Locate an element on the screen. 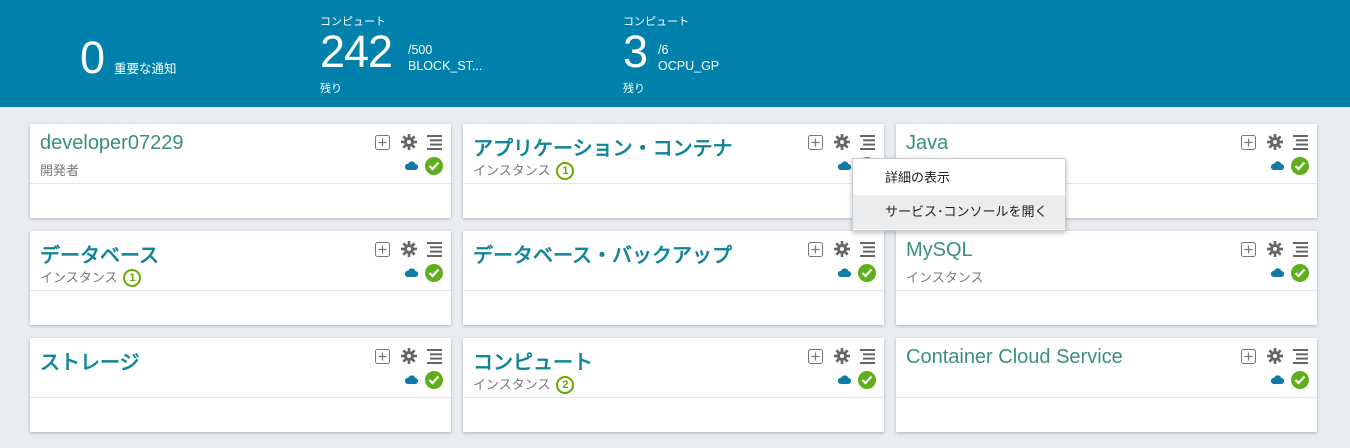  database-card: データベース インスタンス 1 is located at coordinates (240, 278).